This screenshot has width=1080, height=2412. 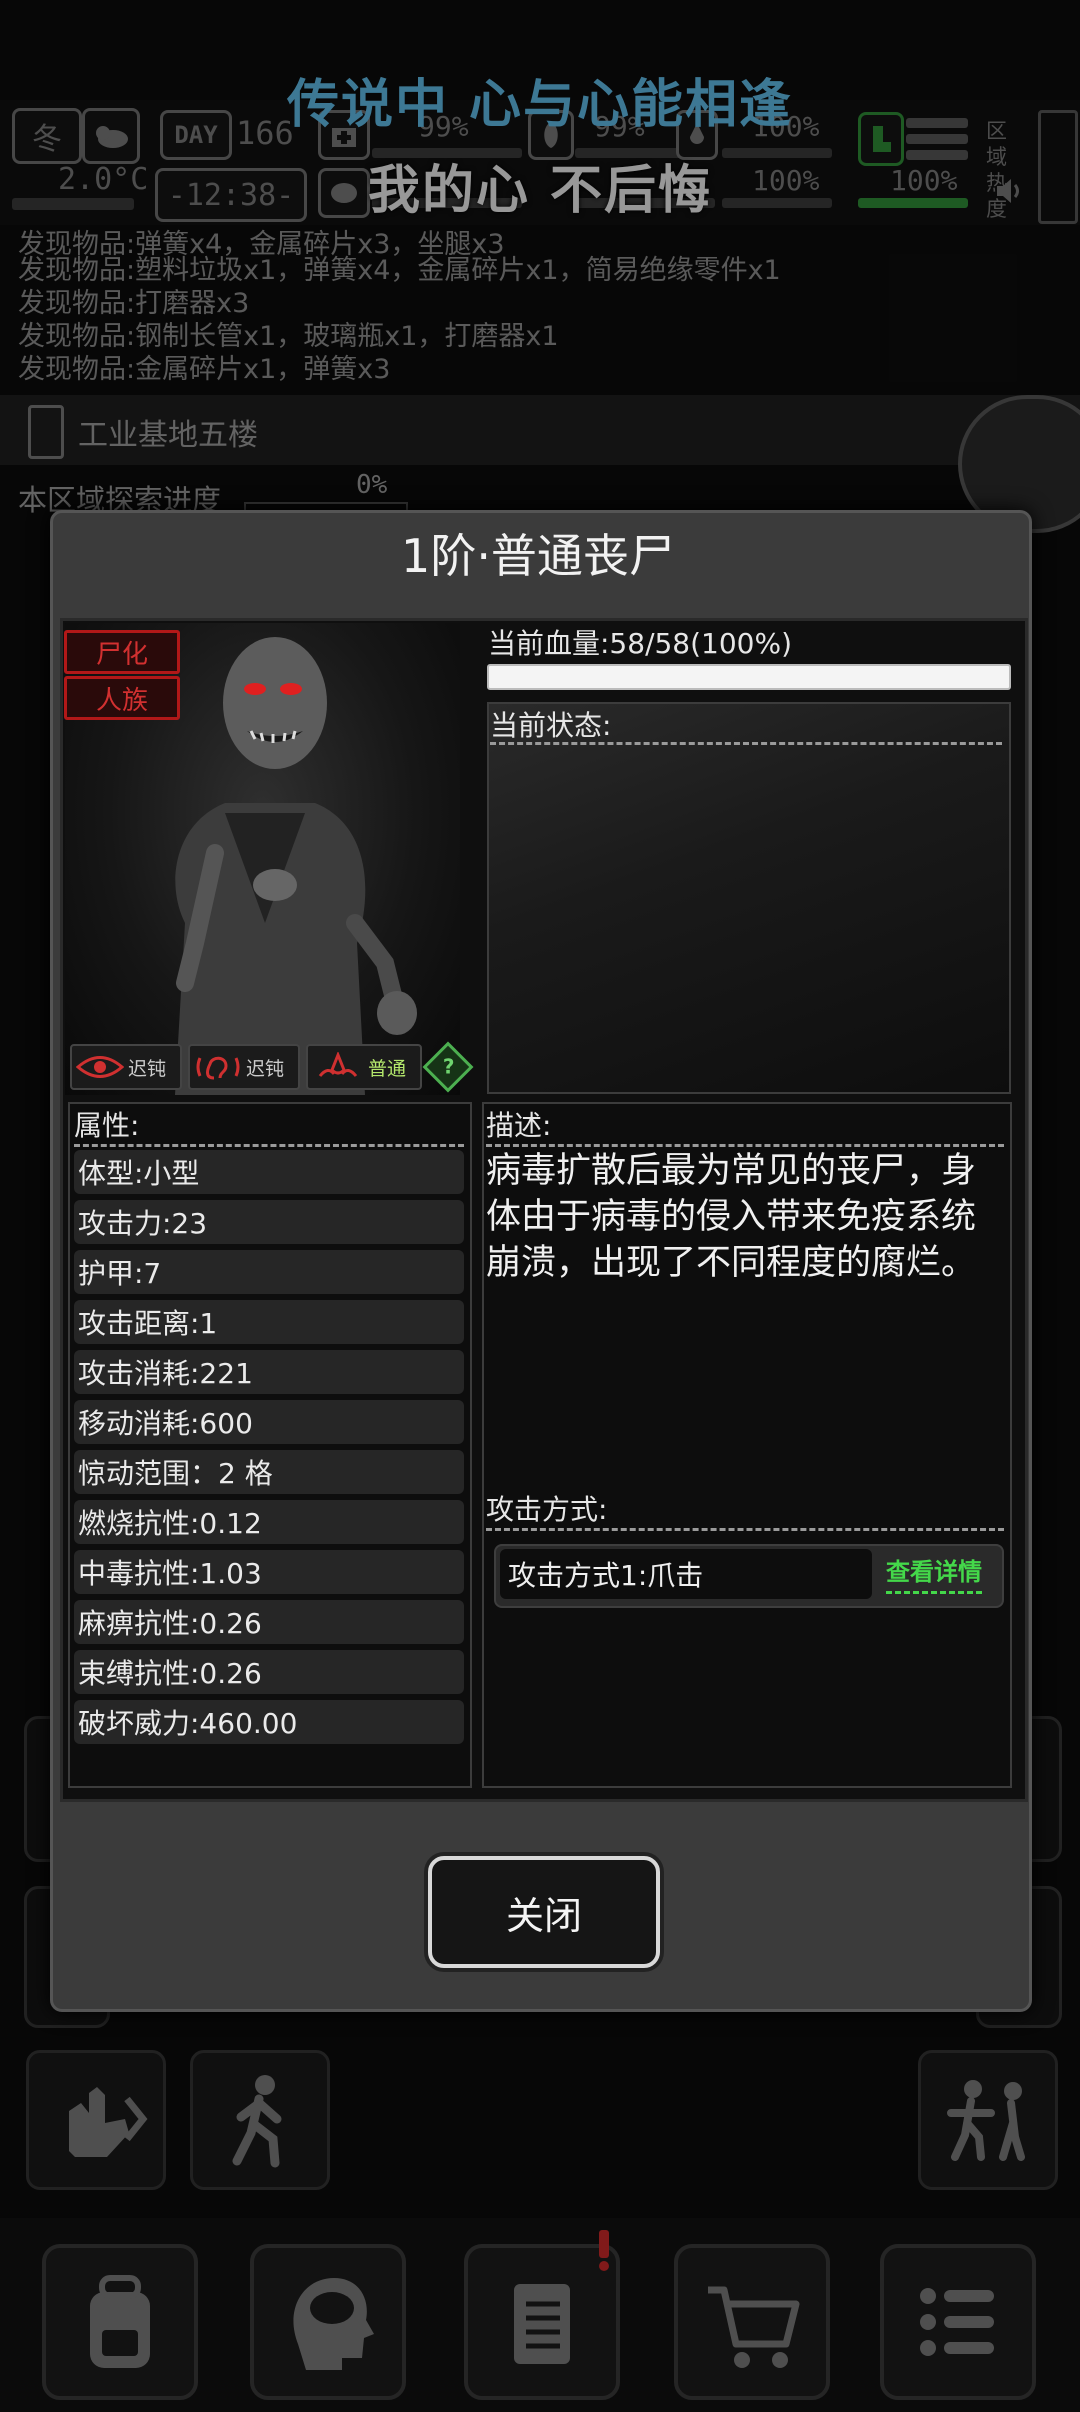 I want to click on attributes-label: 属性:, so click(x=107, y=1125).